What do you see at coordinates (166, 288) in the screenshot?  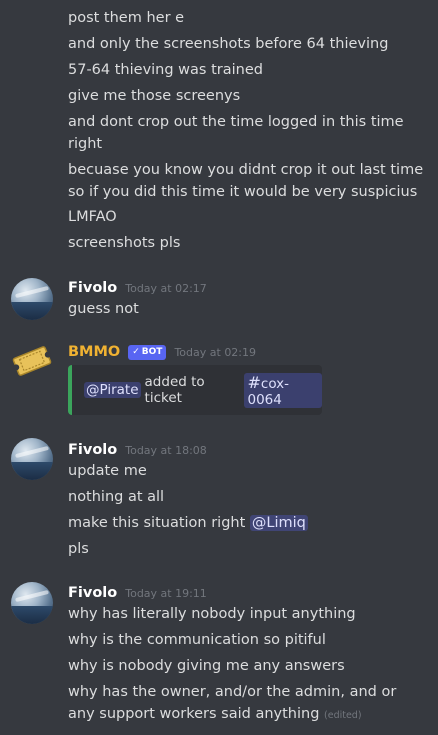 I see `timestamp: Today at 02:17` at bounding box center [166, 288].